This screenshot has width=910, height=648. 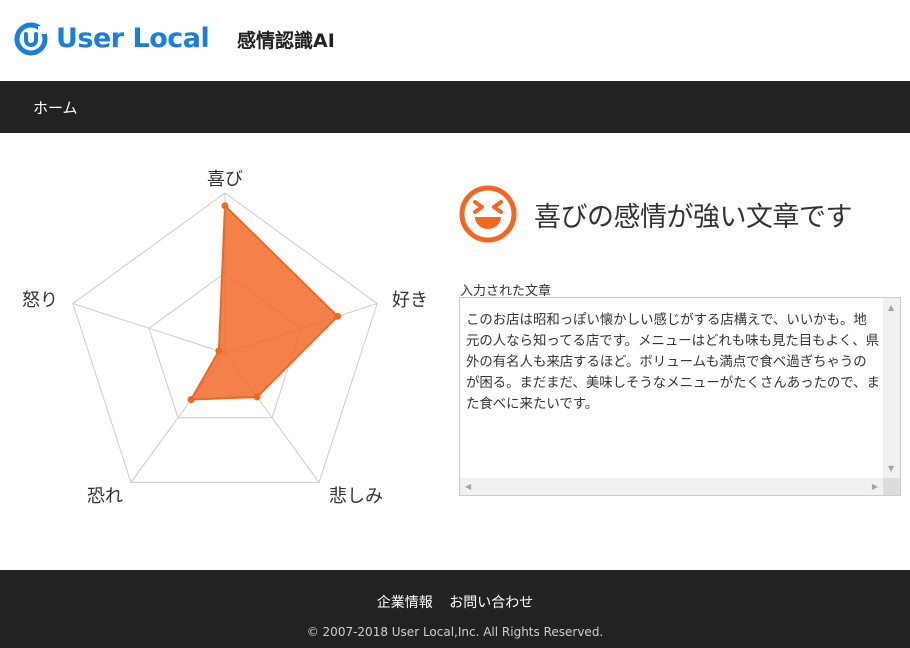 What do you see at coordinates (225, 206) in the screenshot?
I see `radar-point-joy` at bounding box center [225, 206].